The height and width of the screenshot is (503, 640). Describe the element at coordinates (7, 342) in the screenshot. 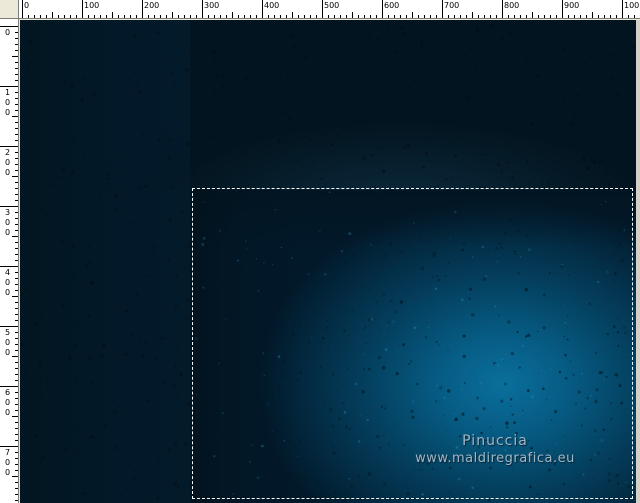

I see `ruler-label: 500` at that location.